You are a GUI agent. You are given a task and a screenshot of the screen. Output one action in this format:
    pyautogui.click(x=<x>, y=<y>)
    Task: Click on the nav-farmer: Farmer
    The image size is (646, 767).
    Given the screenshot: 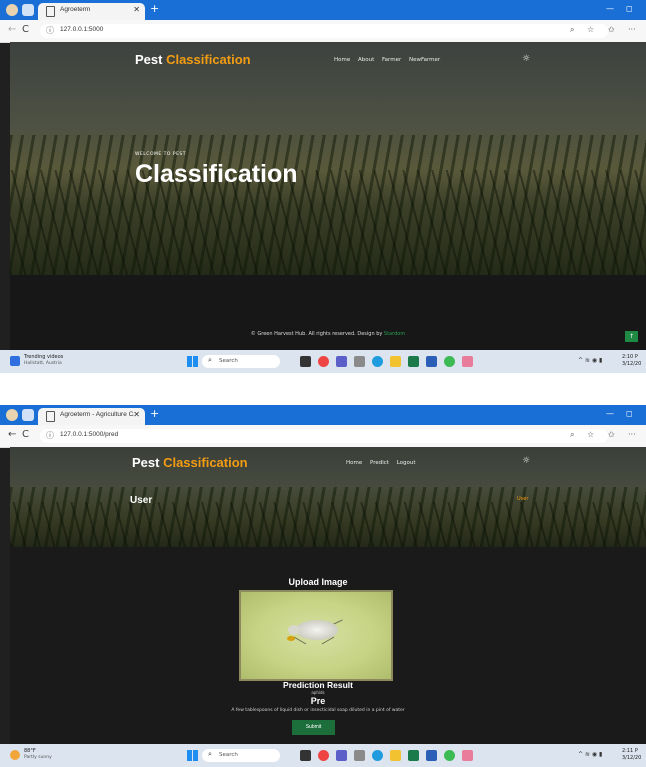 What is the action you would take?
    pyautogui.click(x=391, y=60)
    